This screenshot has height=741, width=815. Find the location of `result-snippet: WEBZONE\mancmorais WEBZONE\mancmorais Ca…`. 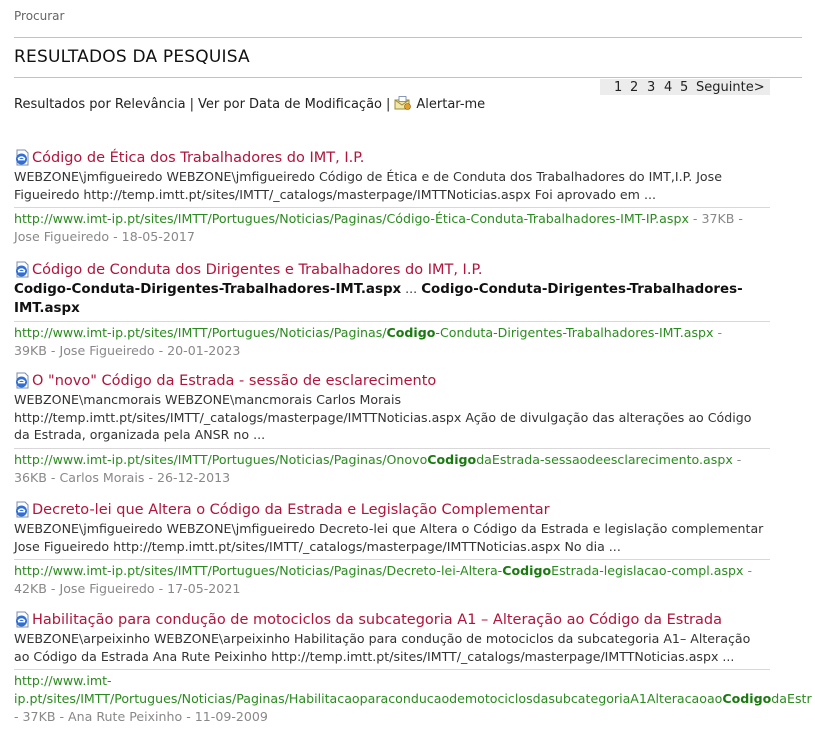

result-snippet: WEBZONE\mancmorais WEBZONE\mancmorais Ca… is located at coordinates (392, 417).